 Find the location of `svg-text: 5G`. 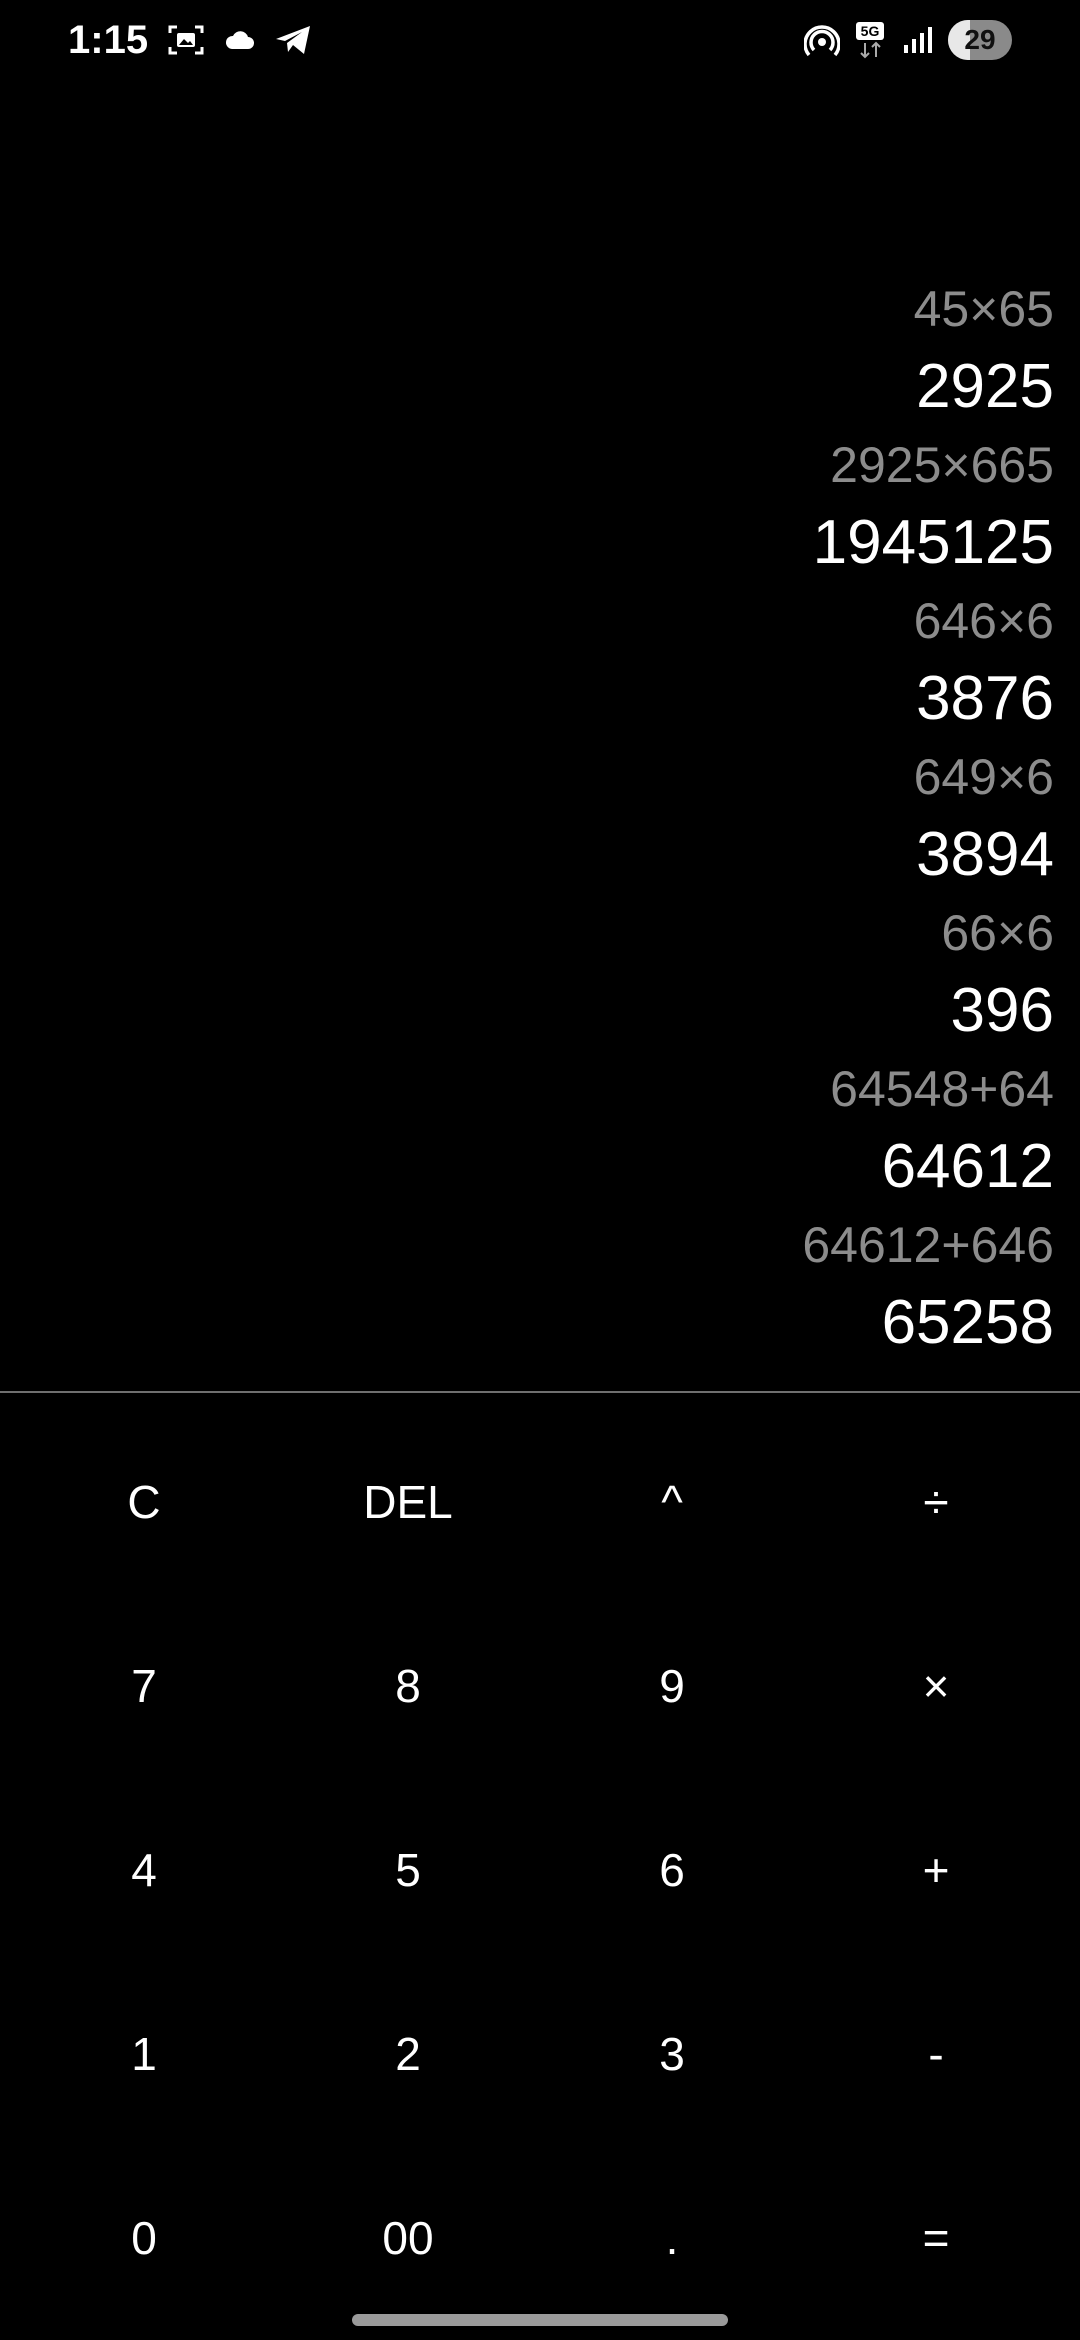

svg-text: 5G is located at coordinates (870, 31).